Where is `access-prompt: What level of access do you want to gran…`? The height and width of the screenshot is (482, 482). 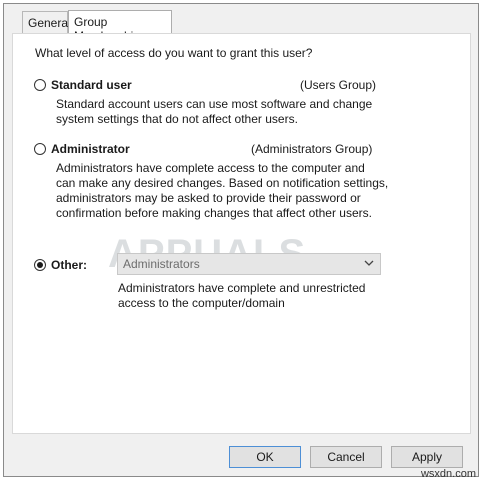
access-prompt: What level of access do you want to gran… is located at coordinates (174, 53).